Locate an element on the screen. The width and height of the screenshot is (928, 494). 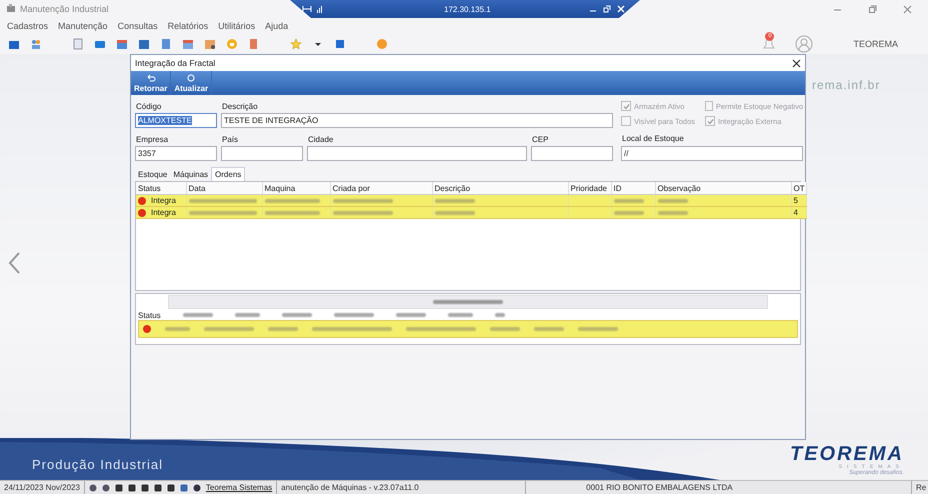
status-date: 24/11/2023 Nov/2023 is located at coordinates (42, 487).